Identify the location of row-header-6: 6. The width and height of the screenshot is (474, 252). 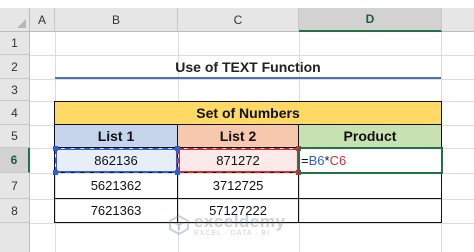
(15, 160).